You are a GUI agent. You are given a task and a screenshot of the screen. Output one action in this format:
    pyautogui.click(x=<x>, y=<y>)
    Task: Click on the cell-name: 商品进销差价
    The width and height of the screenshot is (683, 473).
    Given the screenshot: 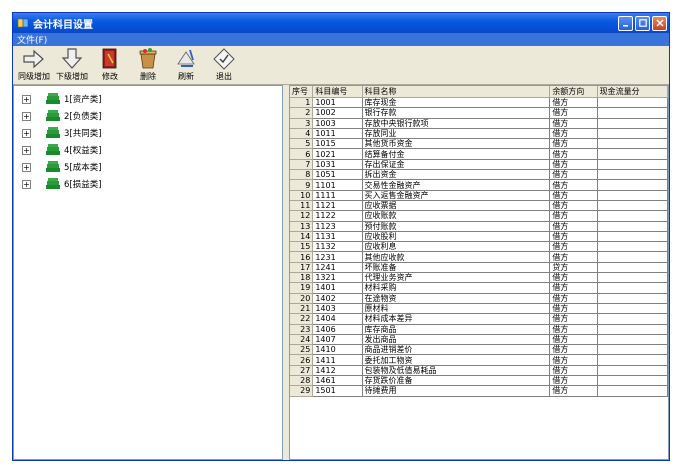 What is the action you would take?
    pyautogui.click(x=456, y=350)
    